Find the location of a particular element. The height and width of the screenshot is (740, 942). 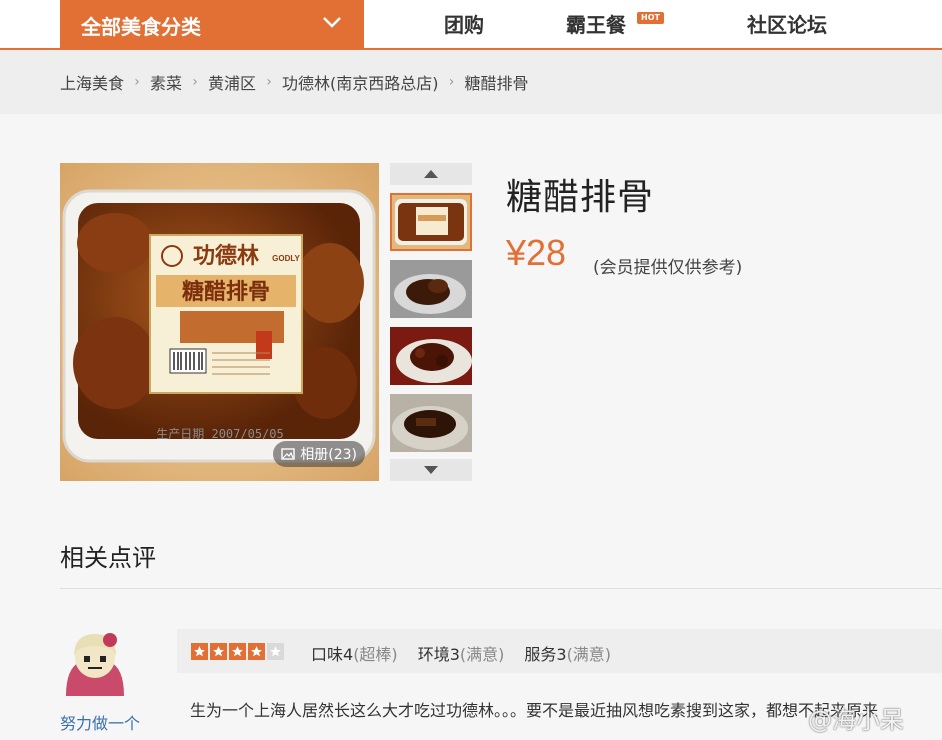

image-icon is located at coordinates (288, 454).